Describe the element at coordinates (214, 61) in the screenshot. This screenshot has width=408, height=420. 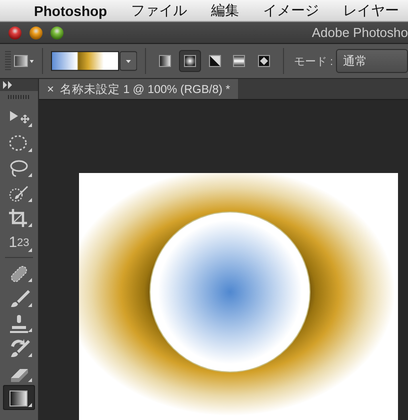
I see `angle-gradient-icon` at that location.